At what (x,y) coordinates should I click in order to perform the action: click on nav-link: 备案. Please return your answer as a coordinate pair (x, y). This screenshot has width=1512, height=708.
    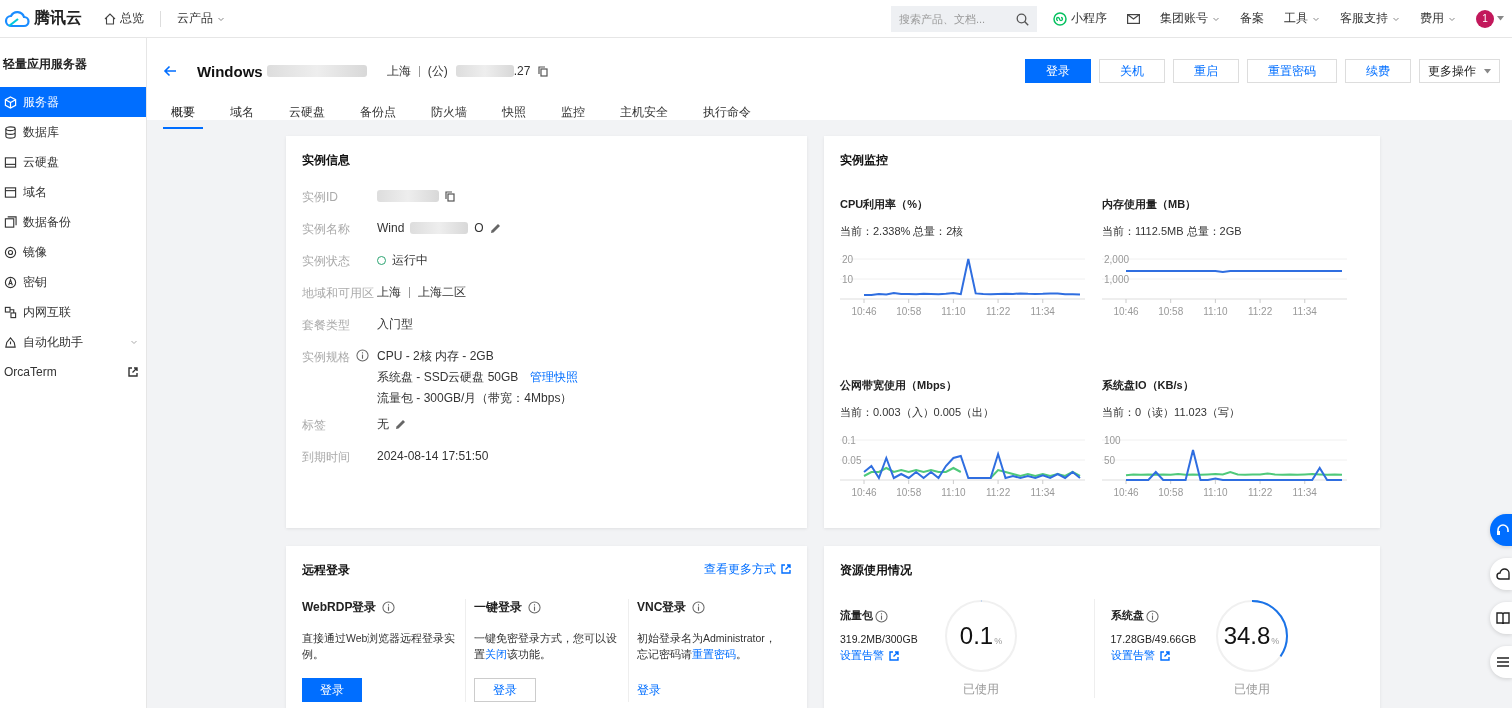
    Looking at the image, I should click on (1252, 18).